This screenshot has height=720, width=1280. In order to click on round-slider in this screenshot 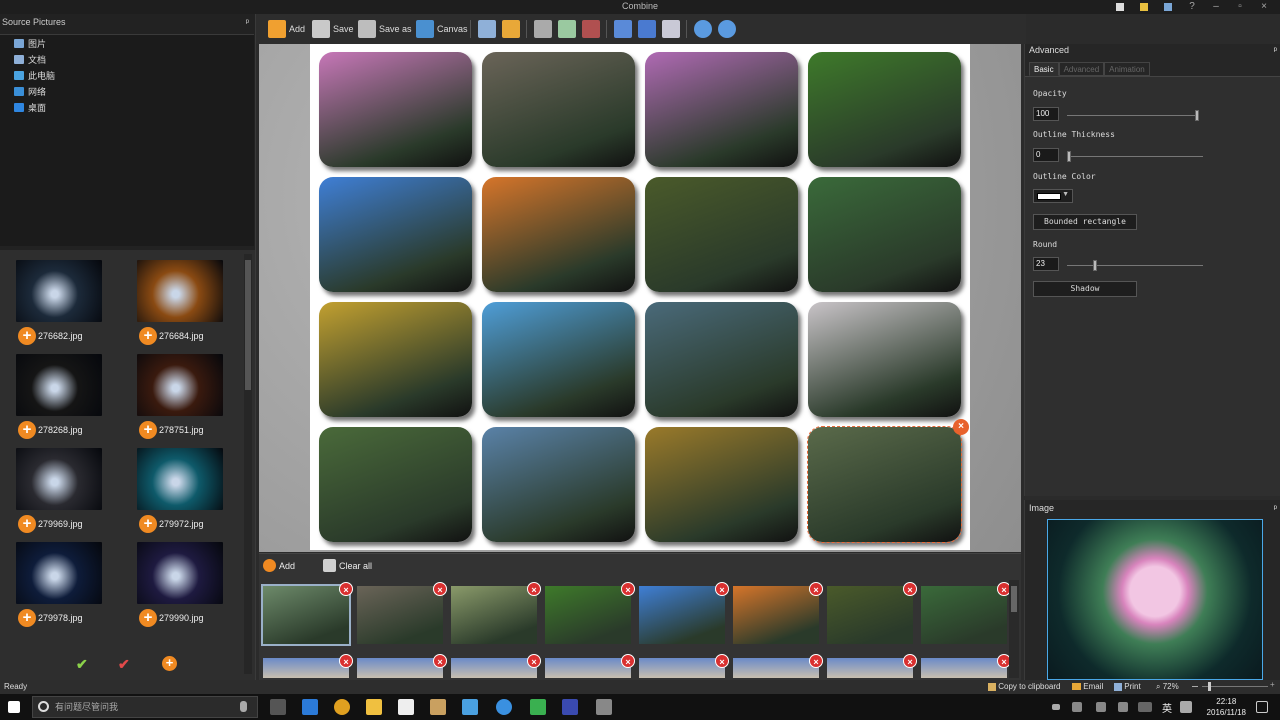, I will do `click(1135, 265)`.